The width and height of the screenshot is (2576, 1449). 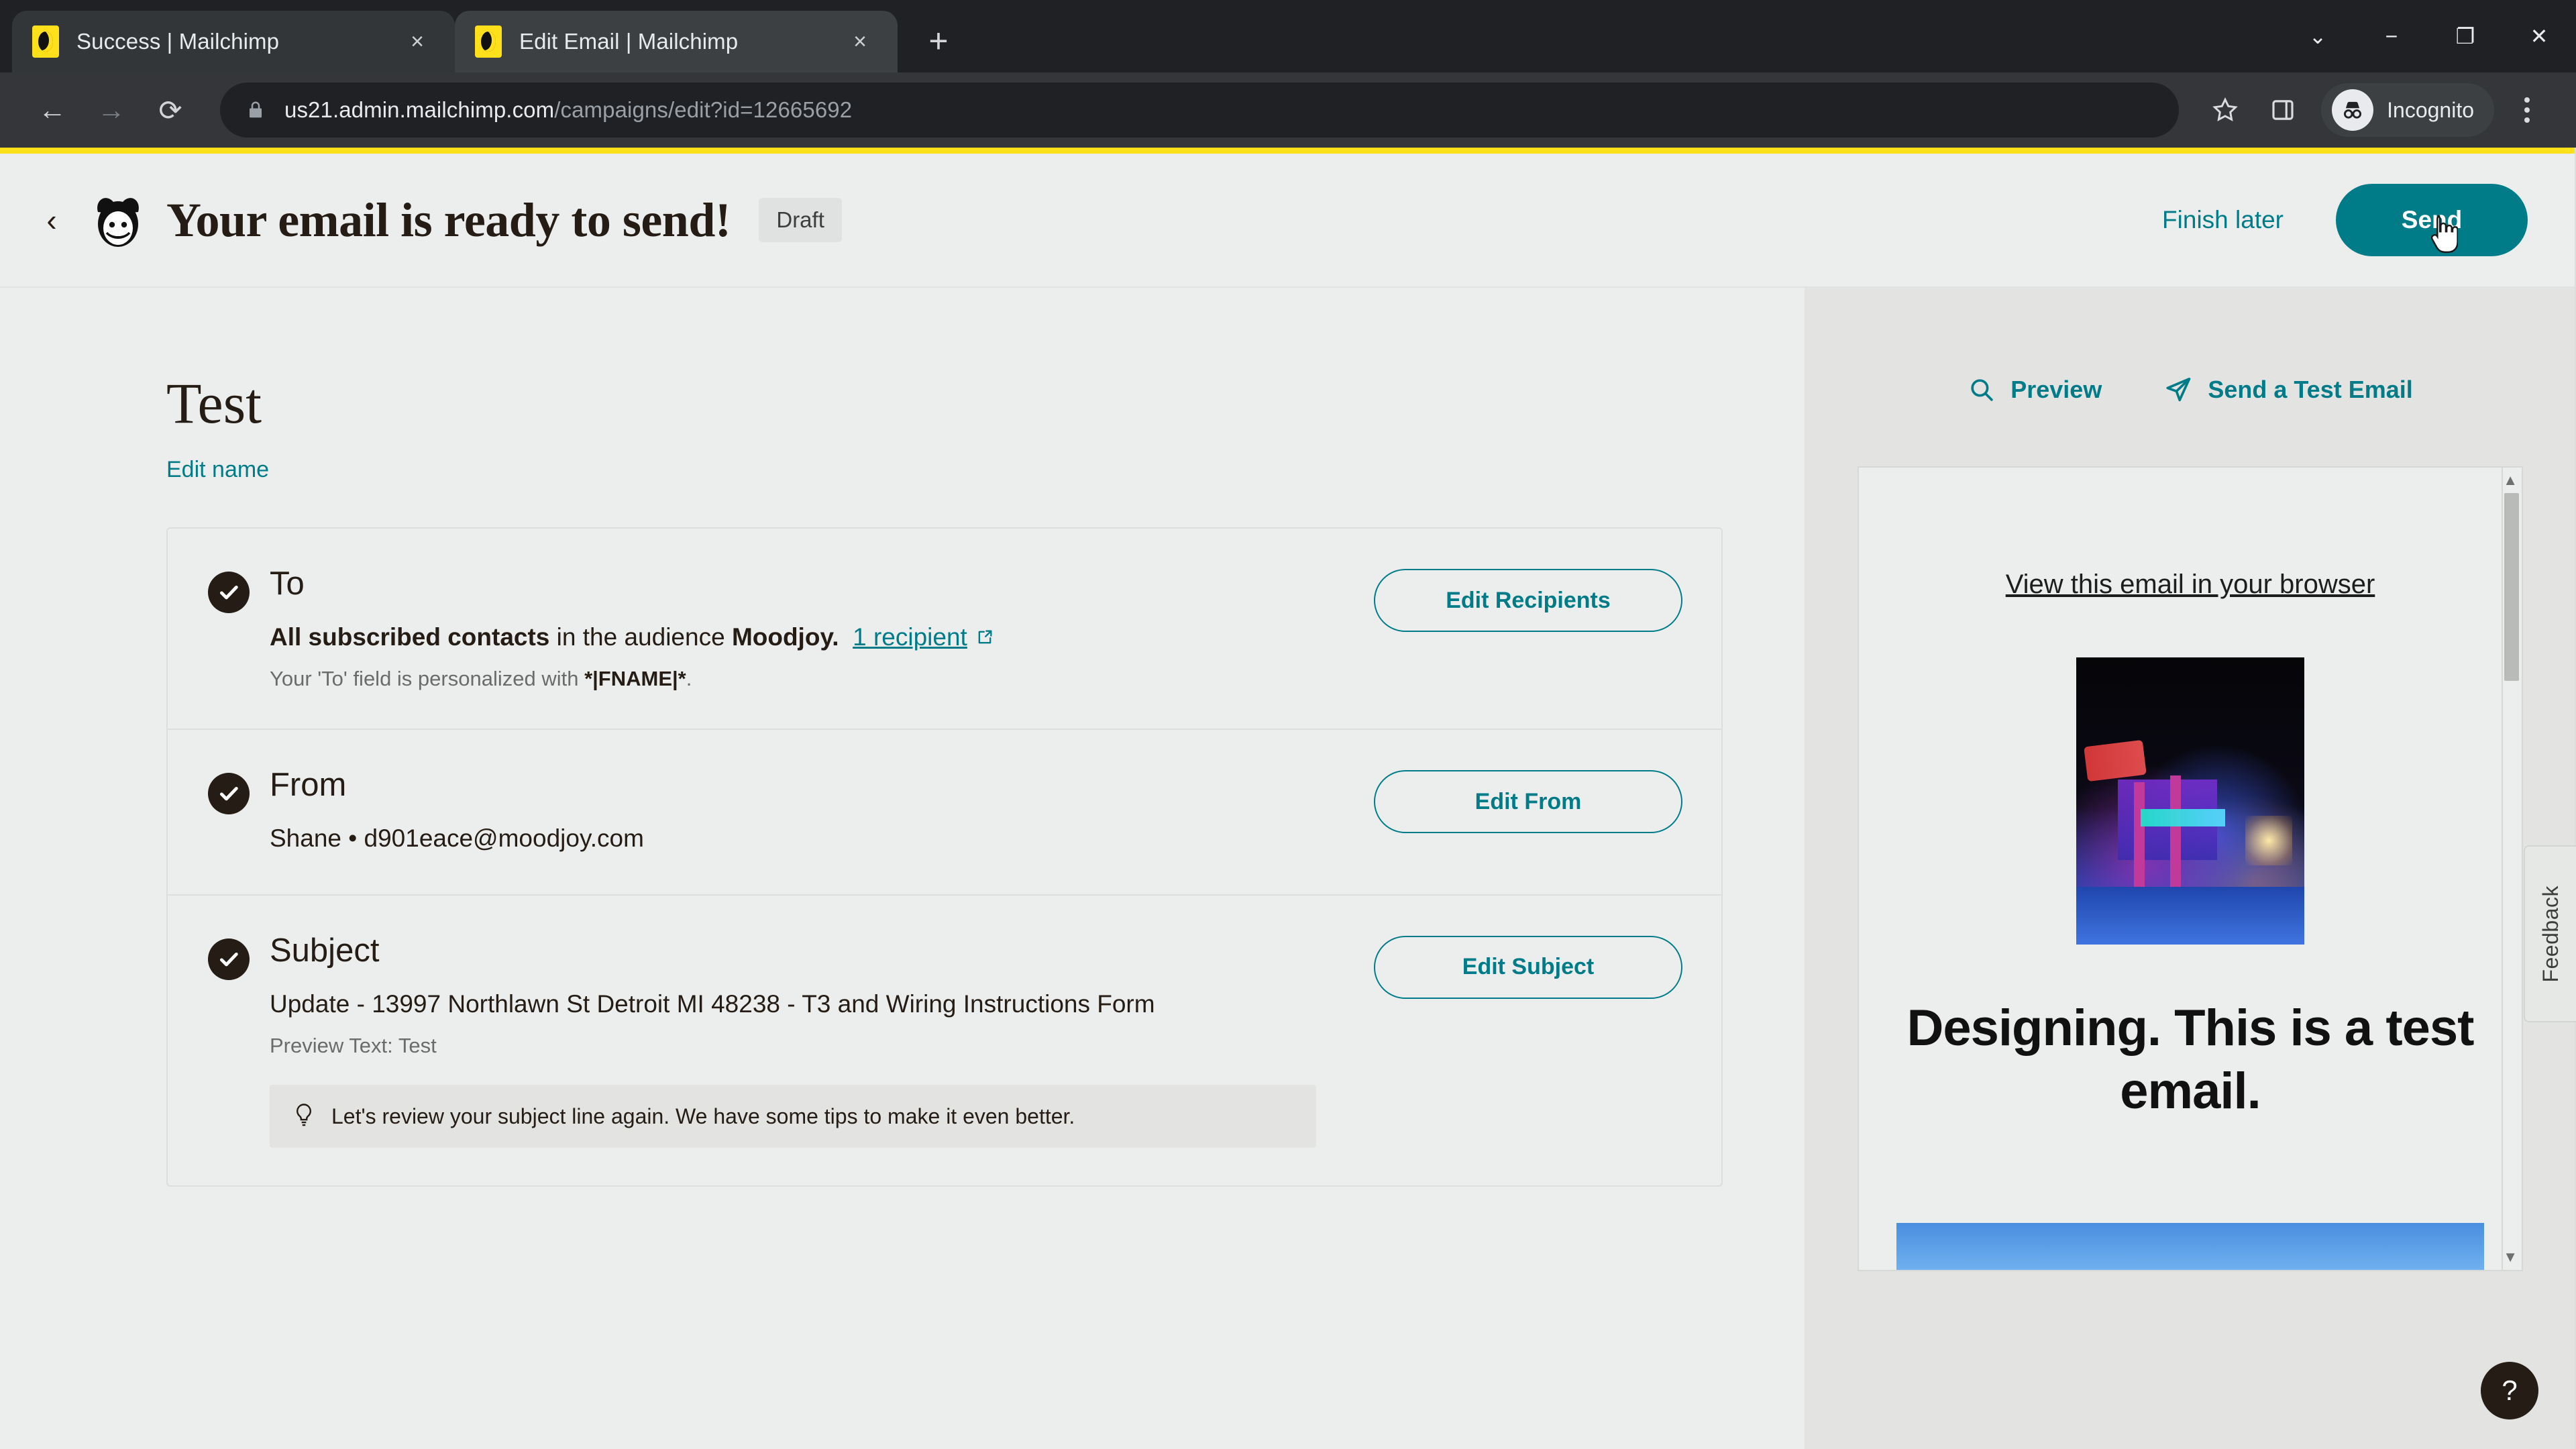 What do you see at coordinates (1528, 802) in the screenshot?
I see `edit-from-button: Edit From` at bounding box center [1528, 802].